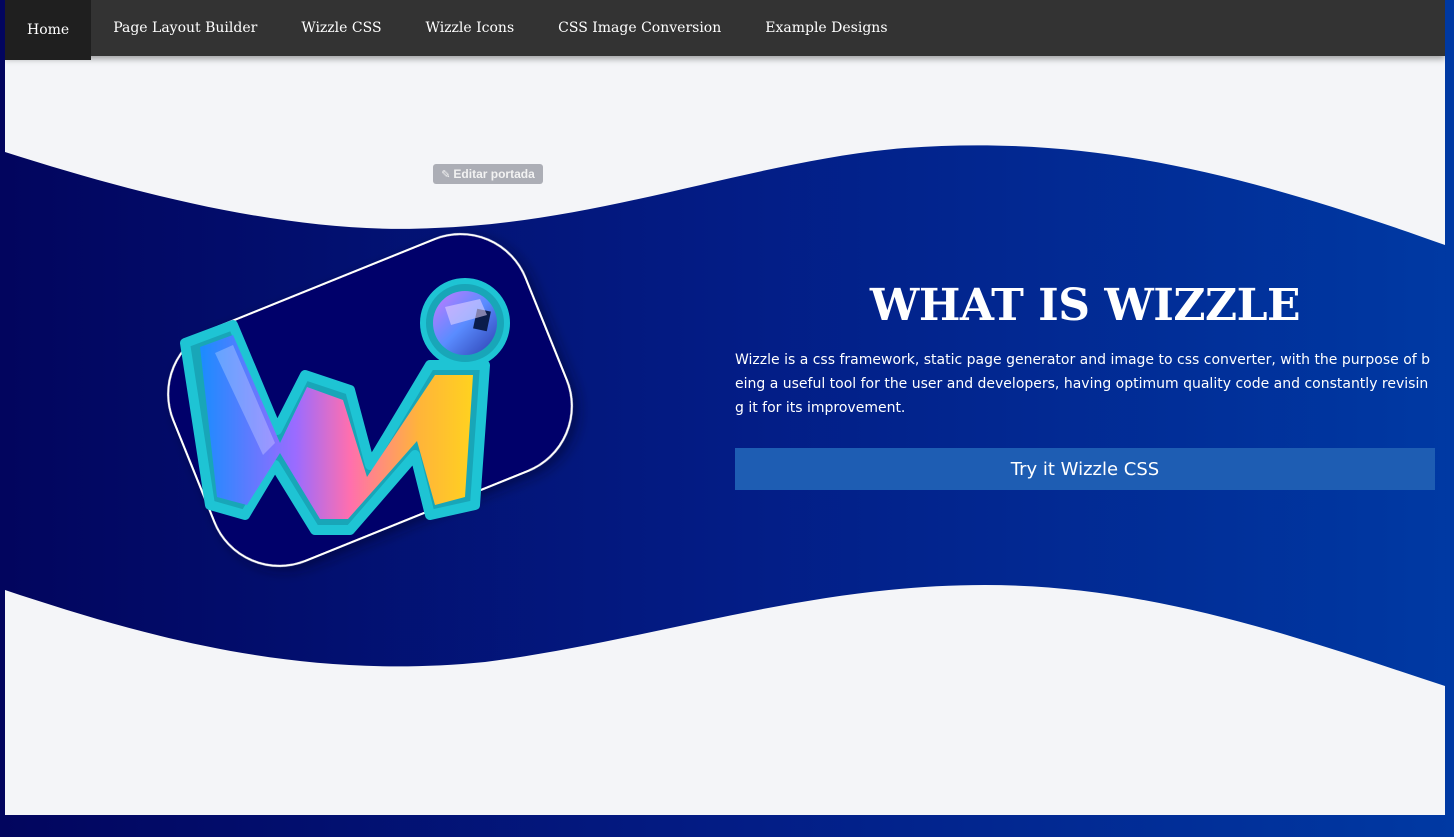  Describe the element at coordinates (446, 174) in the screenshot. I see `pencil-icon: ✎` at that location.